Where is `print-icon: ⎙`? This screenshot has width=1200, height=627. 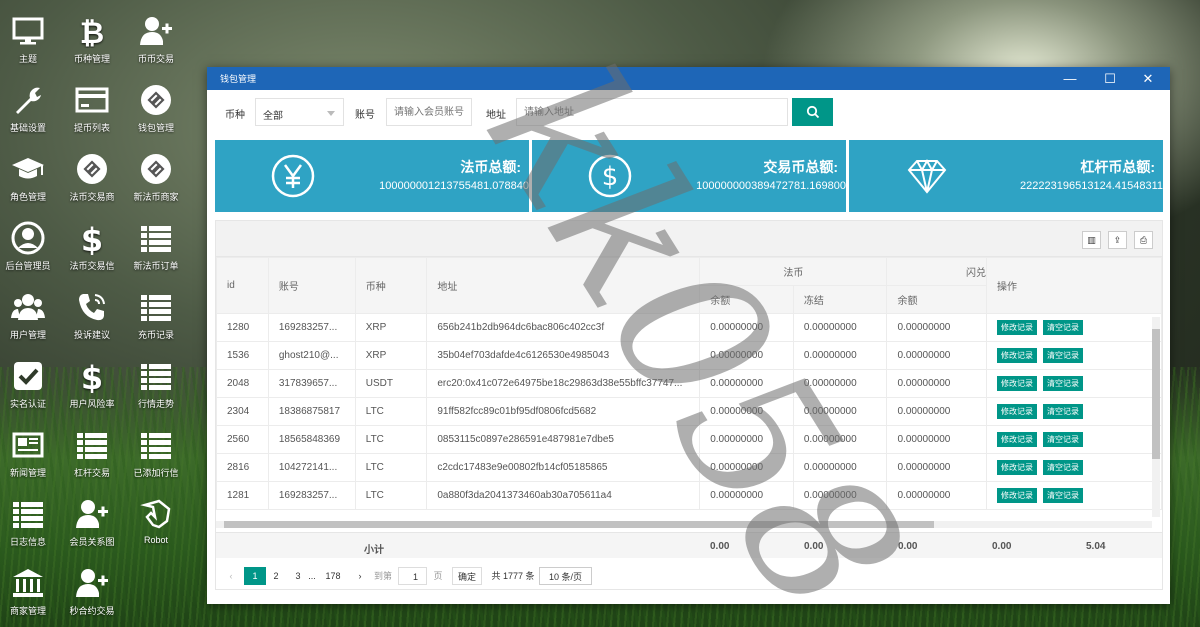 print-icon: ⎙ is located at coordinates (1143, 240).